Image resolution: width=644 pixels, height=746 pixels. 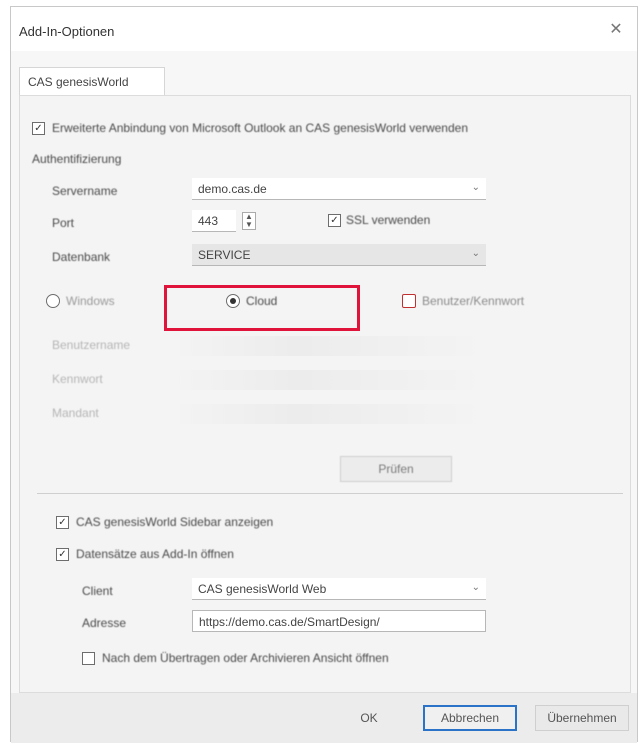 What do you see at coordinates (81, 257) in the screenshot?
I see `database-label: Datenbank` at bounding box center [81, 257].